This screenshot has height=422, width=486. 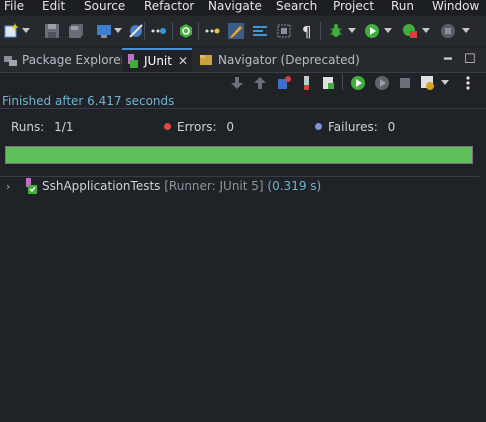 I want to click on failures-counter: Failures: 0, so click(x=355, y=127).